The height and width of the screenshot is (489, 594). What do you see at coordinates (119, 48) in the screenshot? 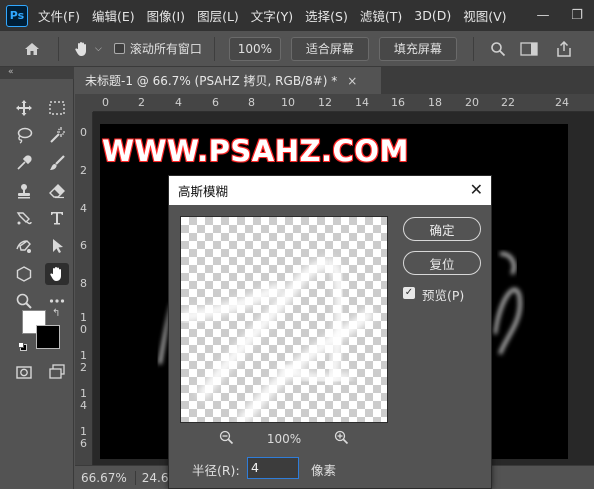
I see `scroll-all-windows-checkbox` at bounding box center [119, 48].